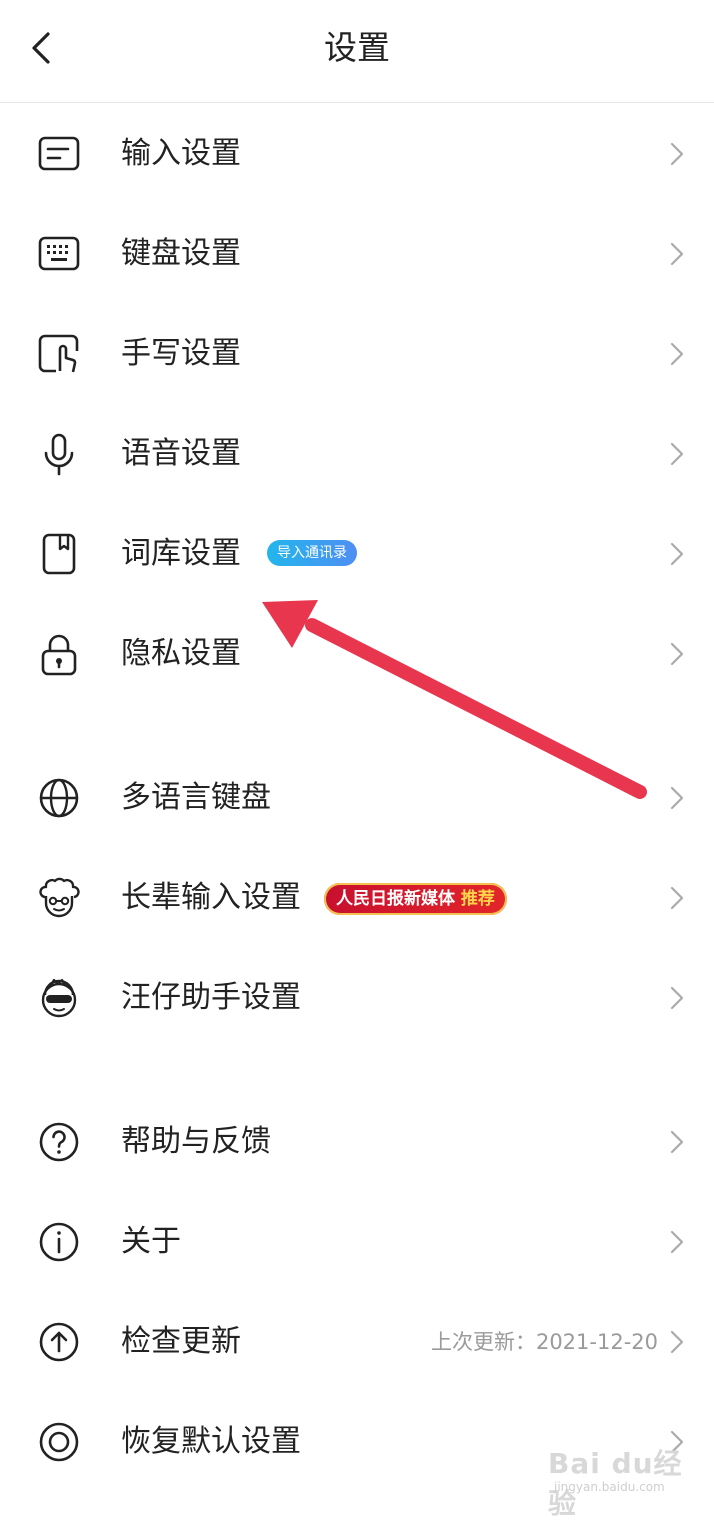  I want to click on watermark-url: jingyan.baidu.com, so click(609, 1487).